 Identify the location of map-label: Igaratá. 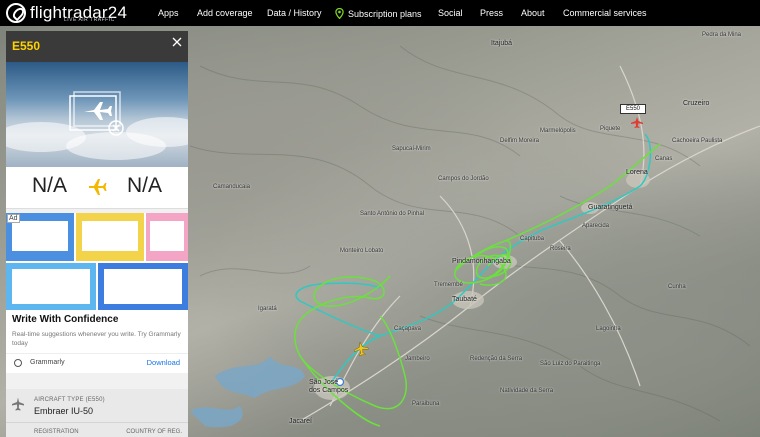
(267, 309).